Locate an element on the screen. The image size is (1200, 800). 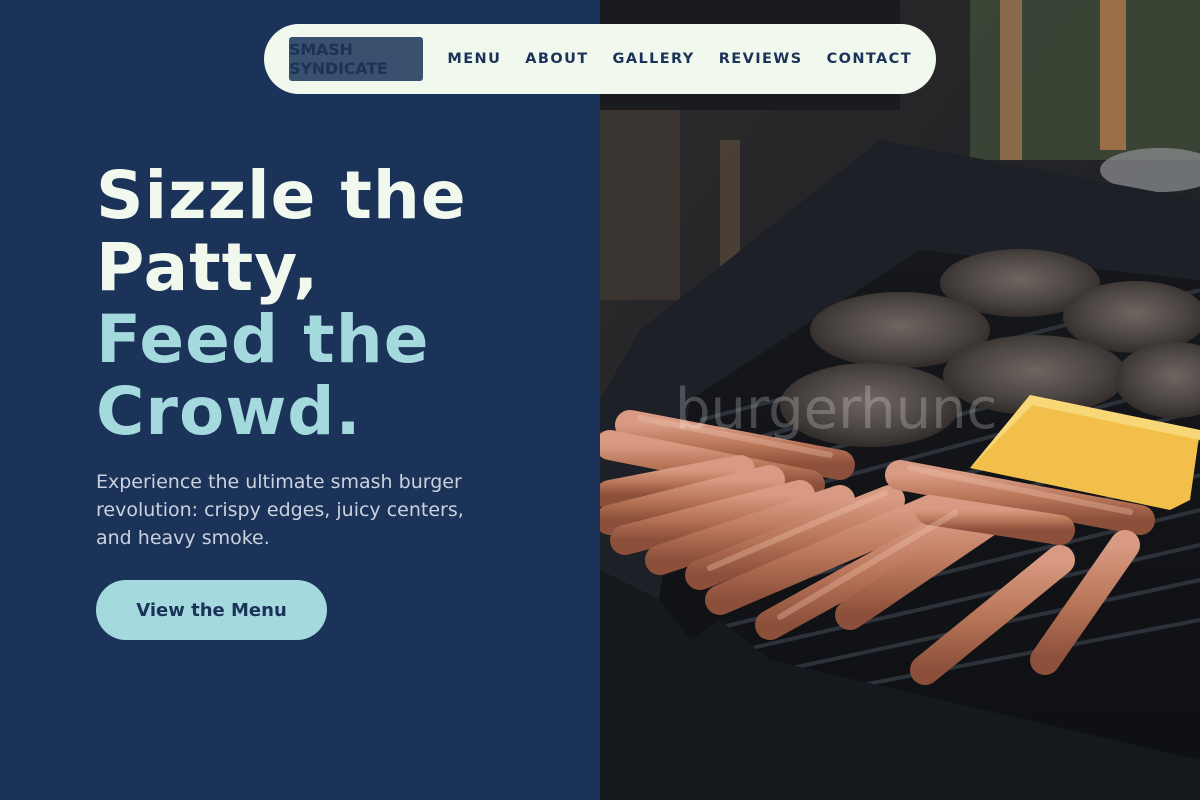
hero-headline-line1: Sizzle the Patty, is located at coordinates (281, 231).